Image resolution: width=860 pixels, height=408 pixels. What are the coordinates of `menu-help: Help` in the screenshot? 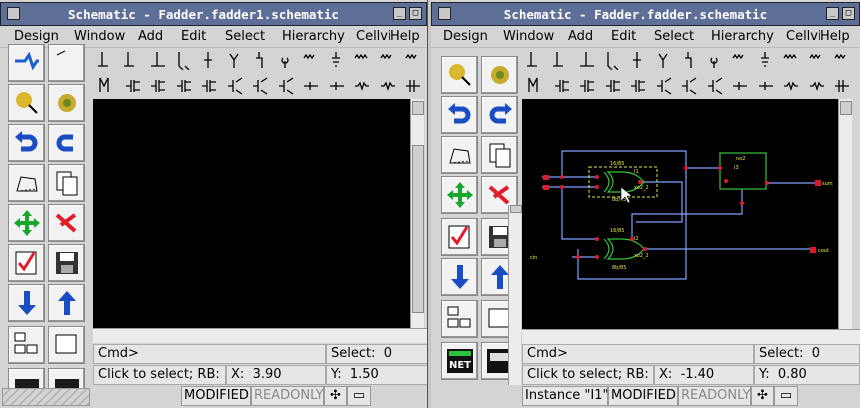 It's located at (405, 36).